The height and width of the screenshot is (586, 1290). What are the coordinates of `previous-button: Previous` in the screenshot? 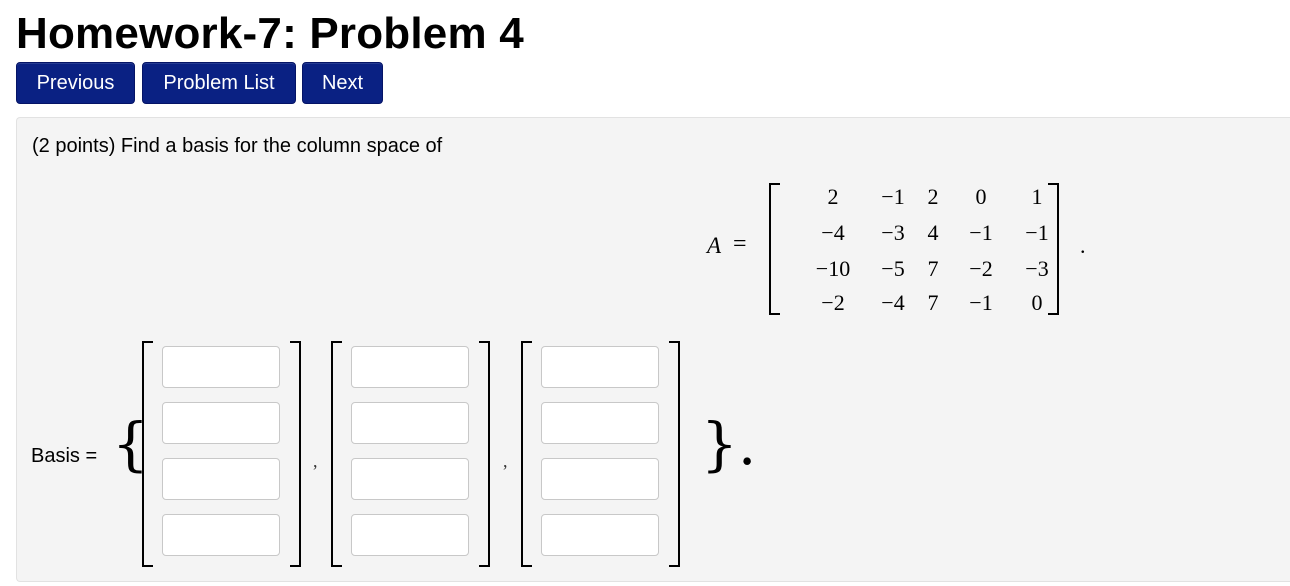 It's located at (75, 83).